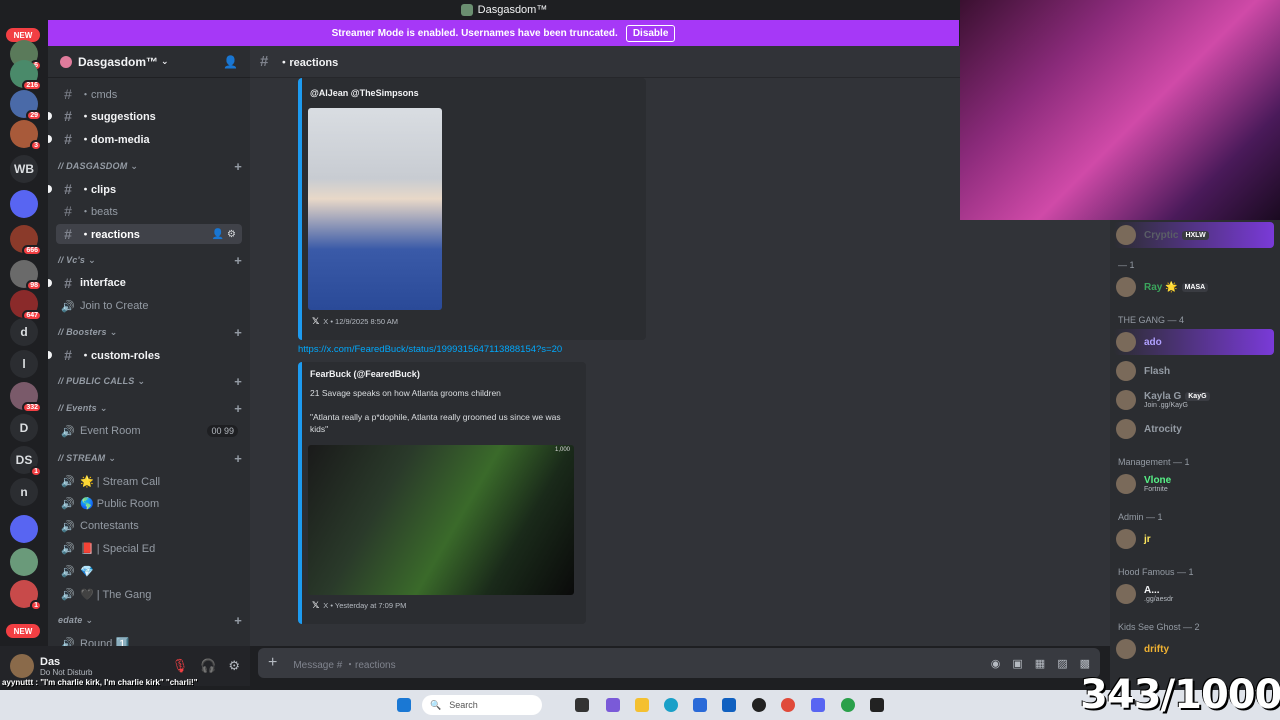 Image resolution: width=1280 pixels, height=720 pixels. What do you see at coordinates (24, 364) in the screenshot?
I see `server-icon: l` at bounding box center [24, 364].